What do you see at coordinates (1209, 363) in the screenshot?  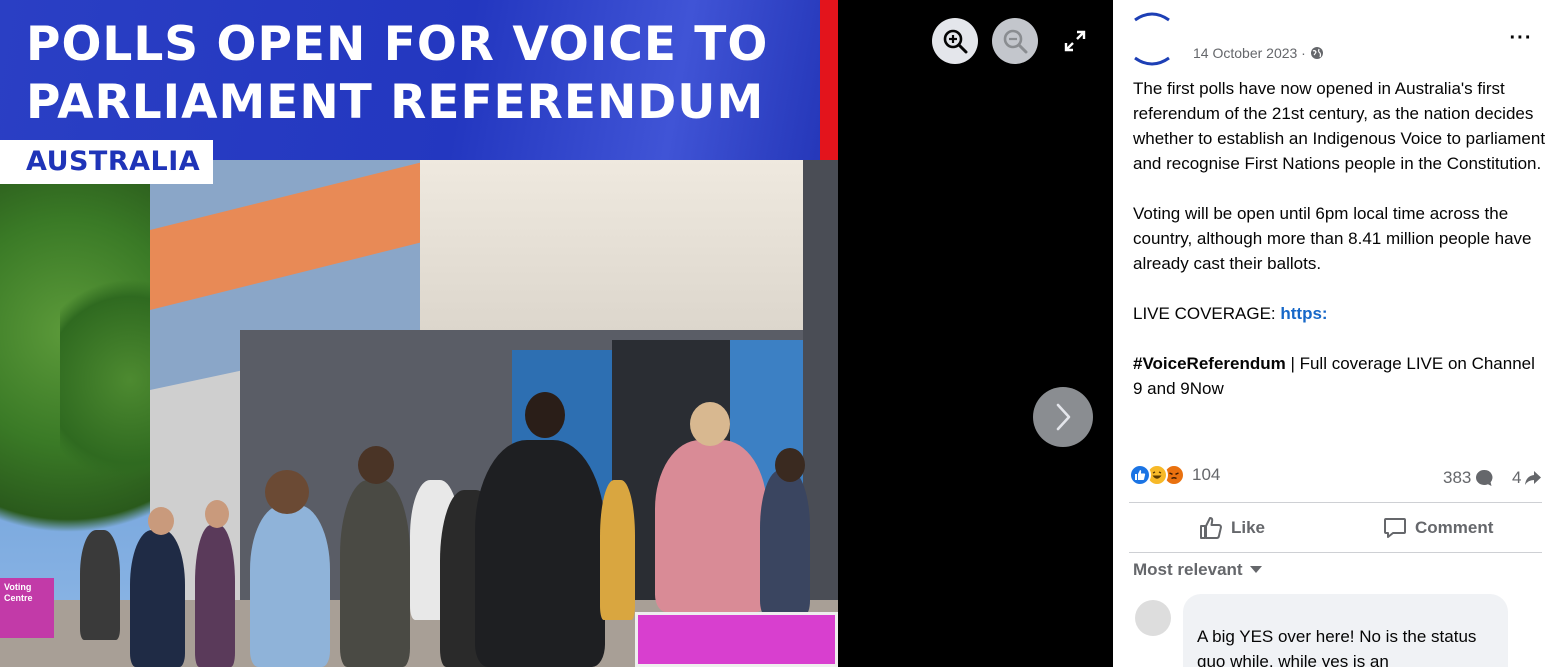 I see `hashtag-link: #VoiceReferendum` at bounding box center [1209, 363].